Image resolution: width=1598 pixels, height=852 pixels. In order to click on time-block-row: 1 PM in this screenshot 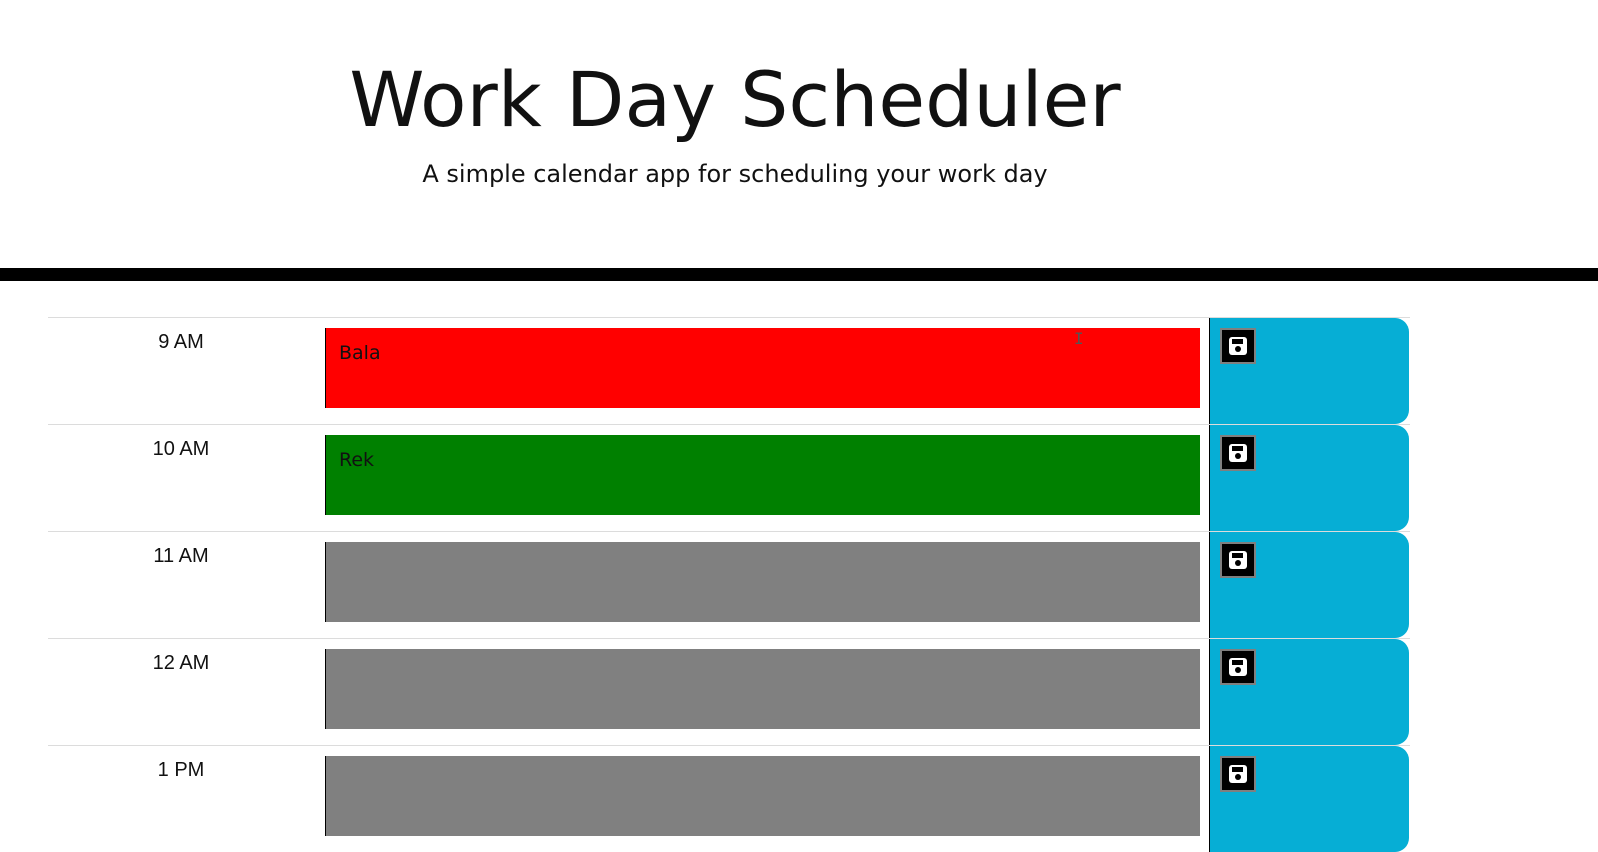, I will do `click(729, 798)`.